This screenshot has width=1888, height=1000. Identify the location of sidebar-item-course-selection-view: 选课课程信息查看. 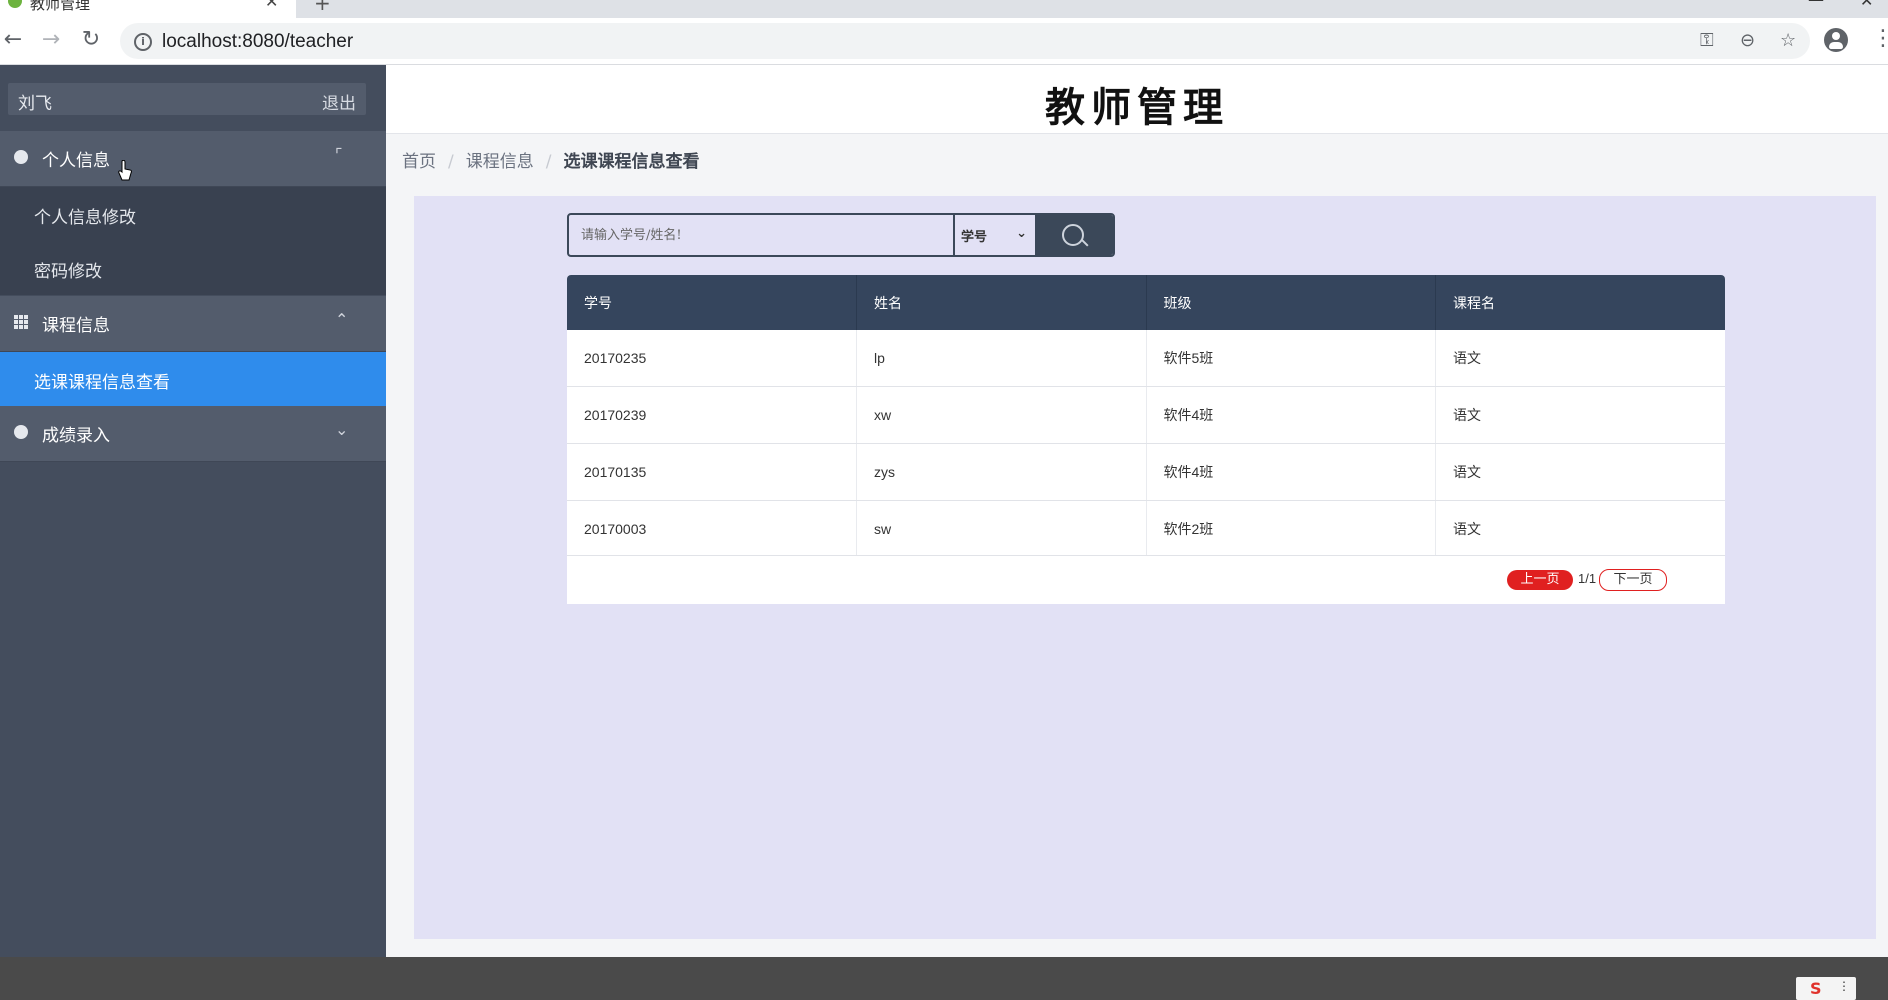
(193, 379).